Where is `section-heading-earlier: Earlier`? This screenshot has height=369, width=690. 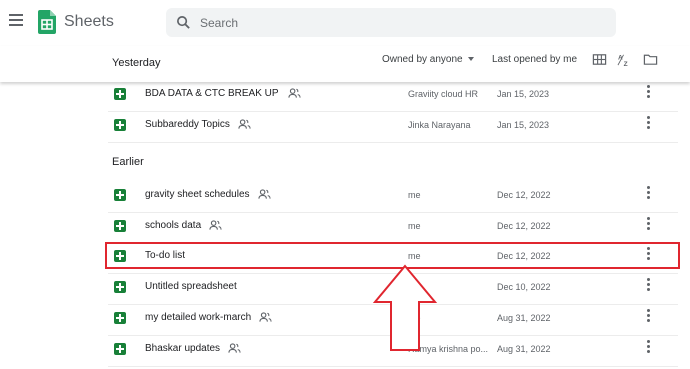
section-heading-earlier: Earlier is located at coordinates (128, 162).